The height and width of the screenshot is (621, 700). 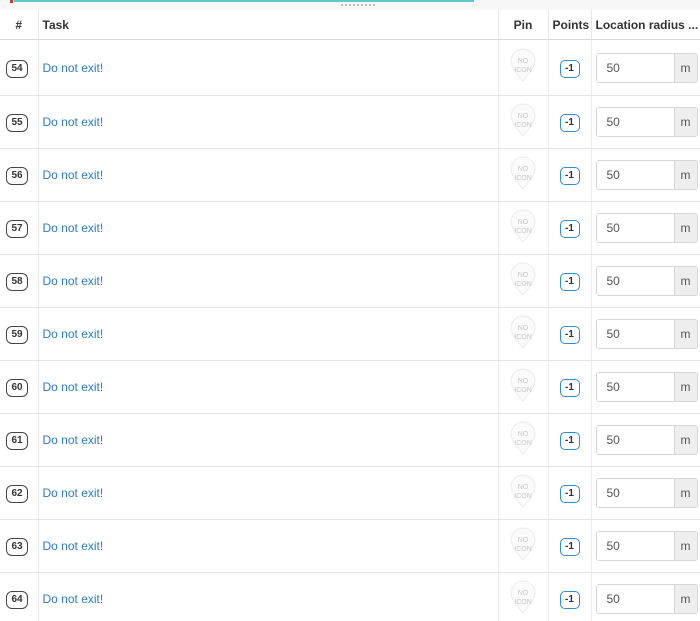 I want to click on table-row: 55 Do not exit! NOICON -1 m, so click(x=350, y=122).